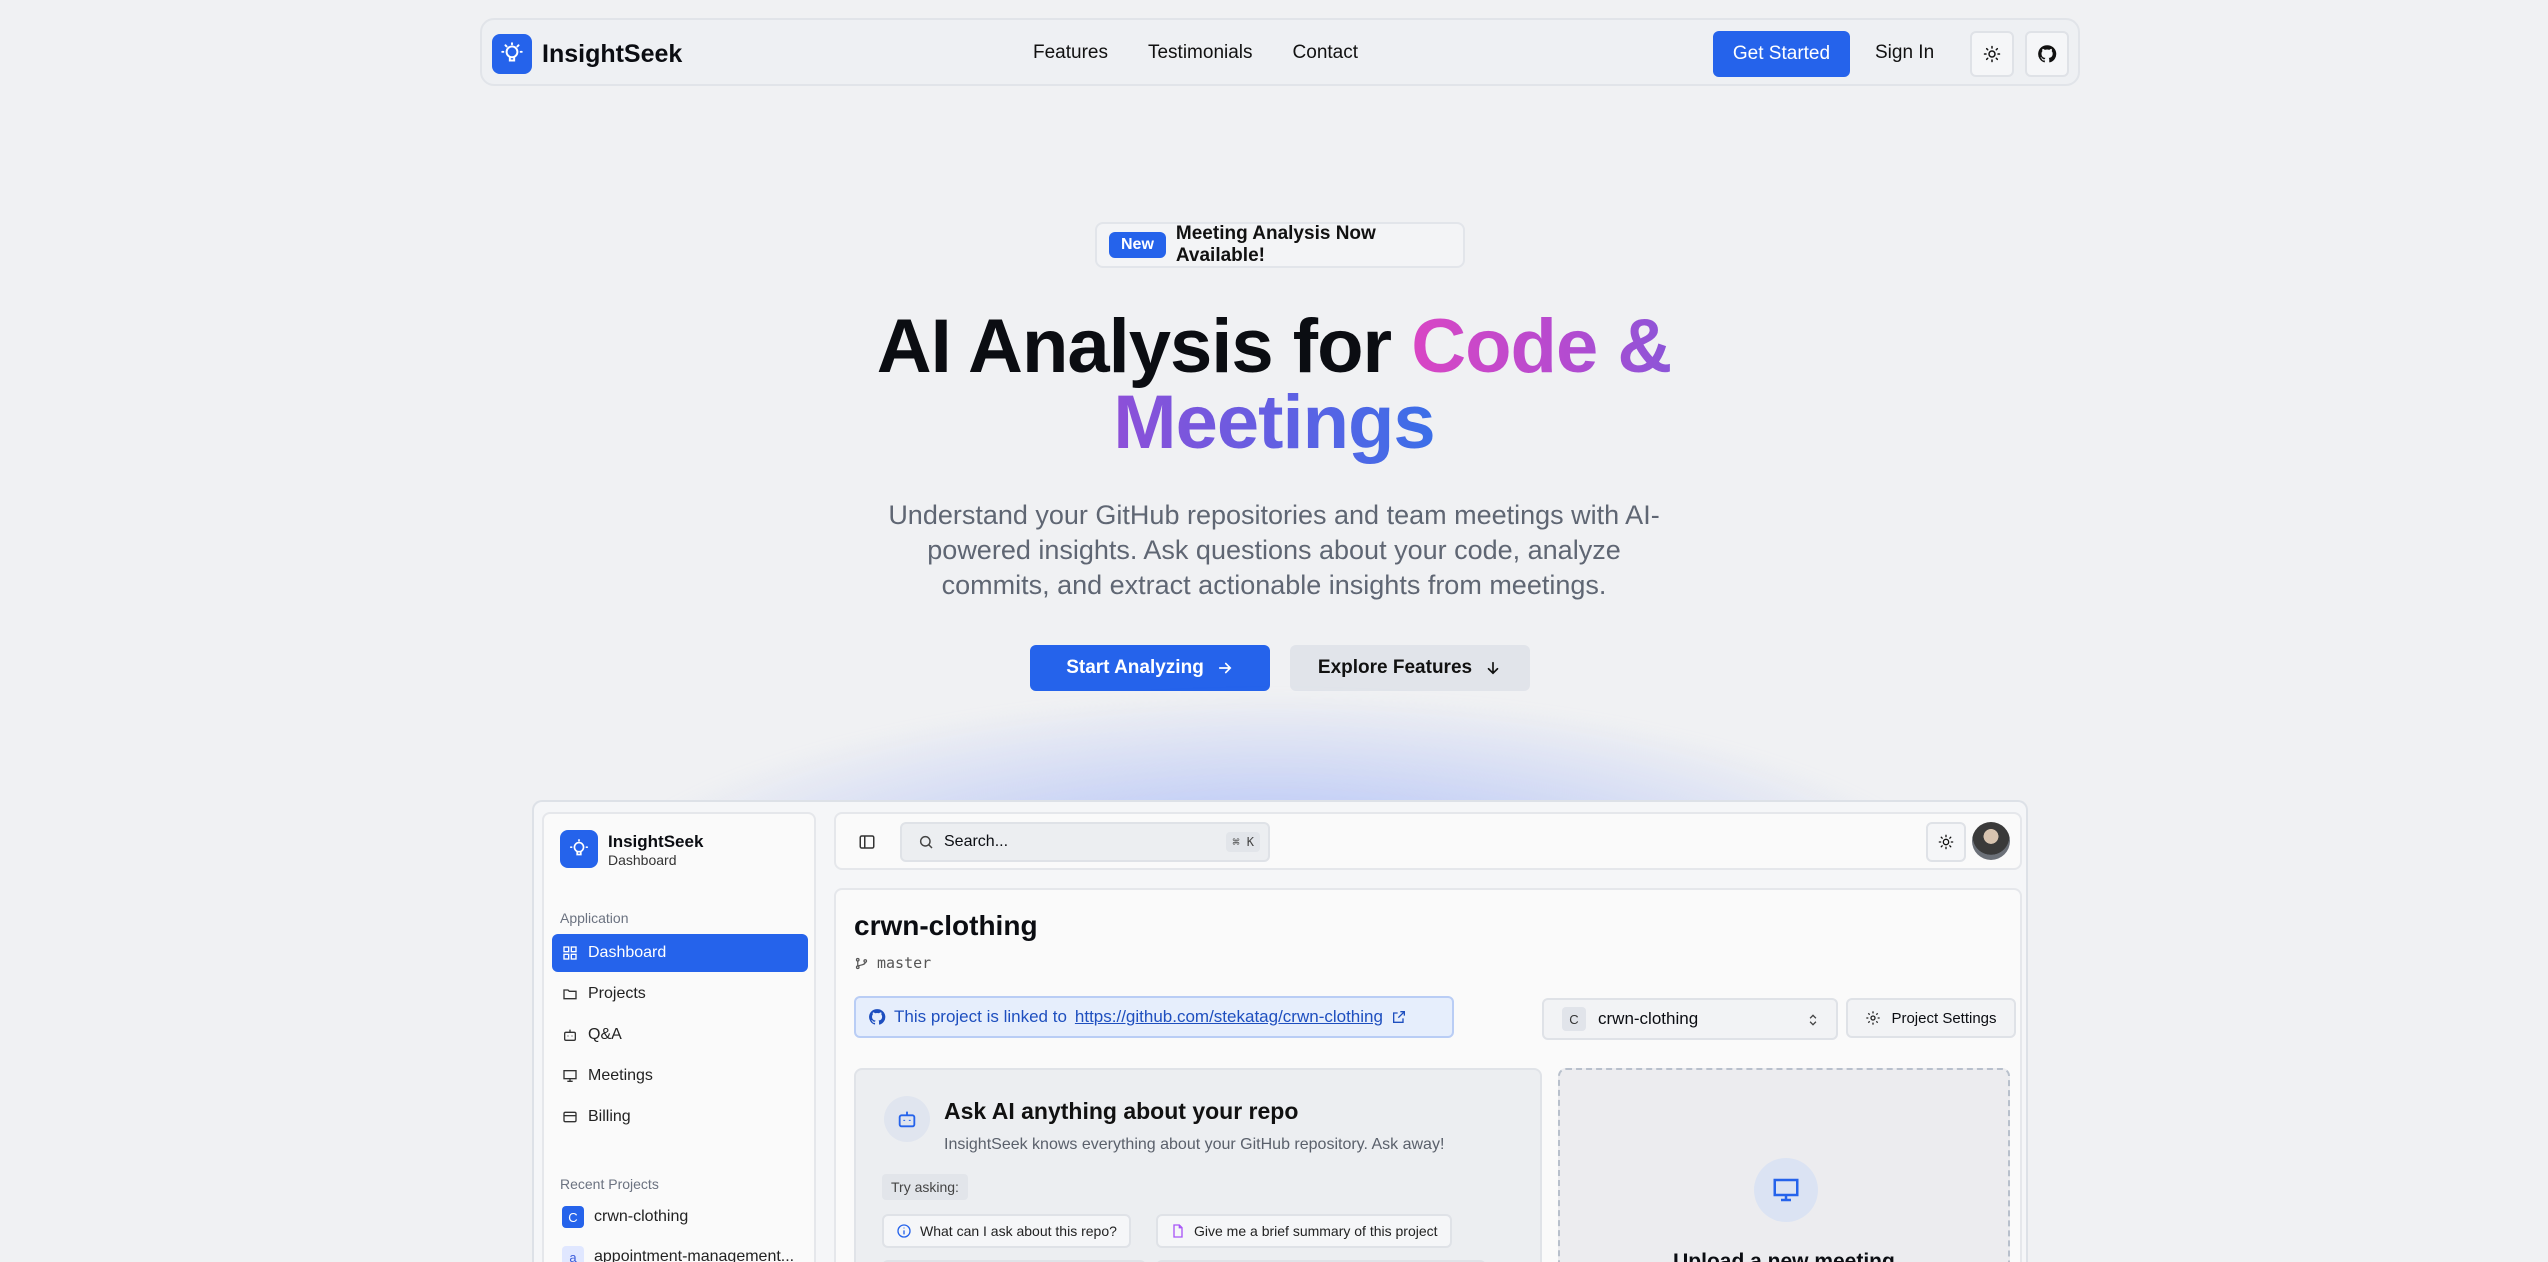 The height and width of the screenshot is (1262, 2548). What do you see at coordinates (1316, 1231) in the screenshot?
I see `suggestion-text: Give me a brief summary of this project` at bounding box center [1316, 1231].